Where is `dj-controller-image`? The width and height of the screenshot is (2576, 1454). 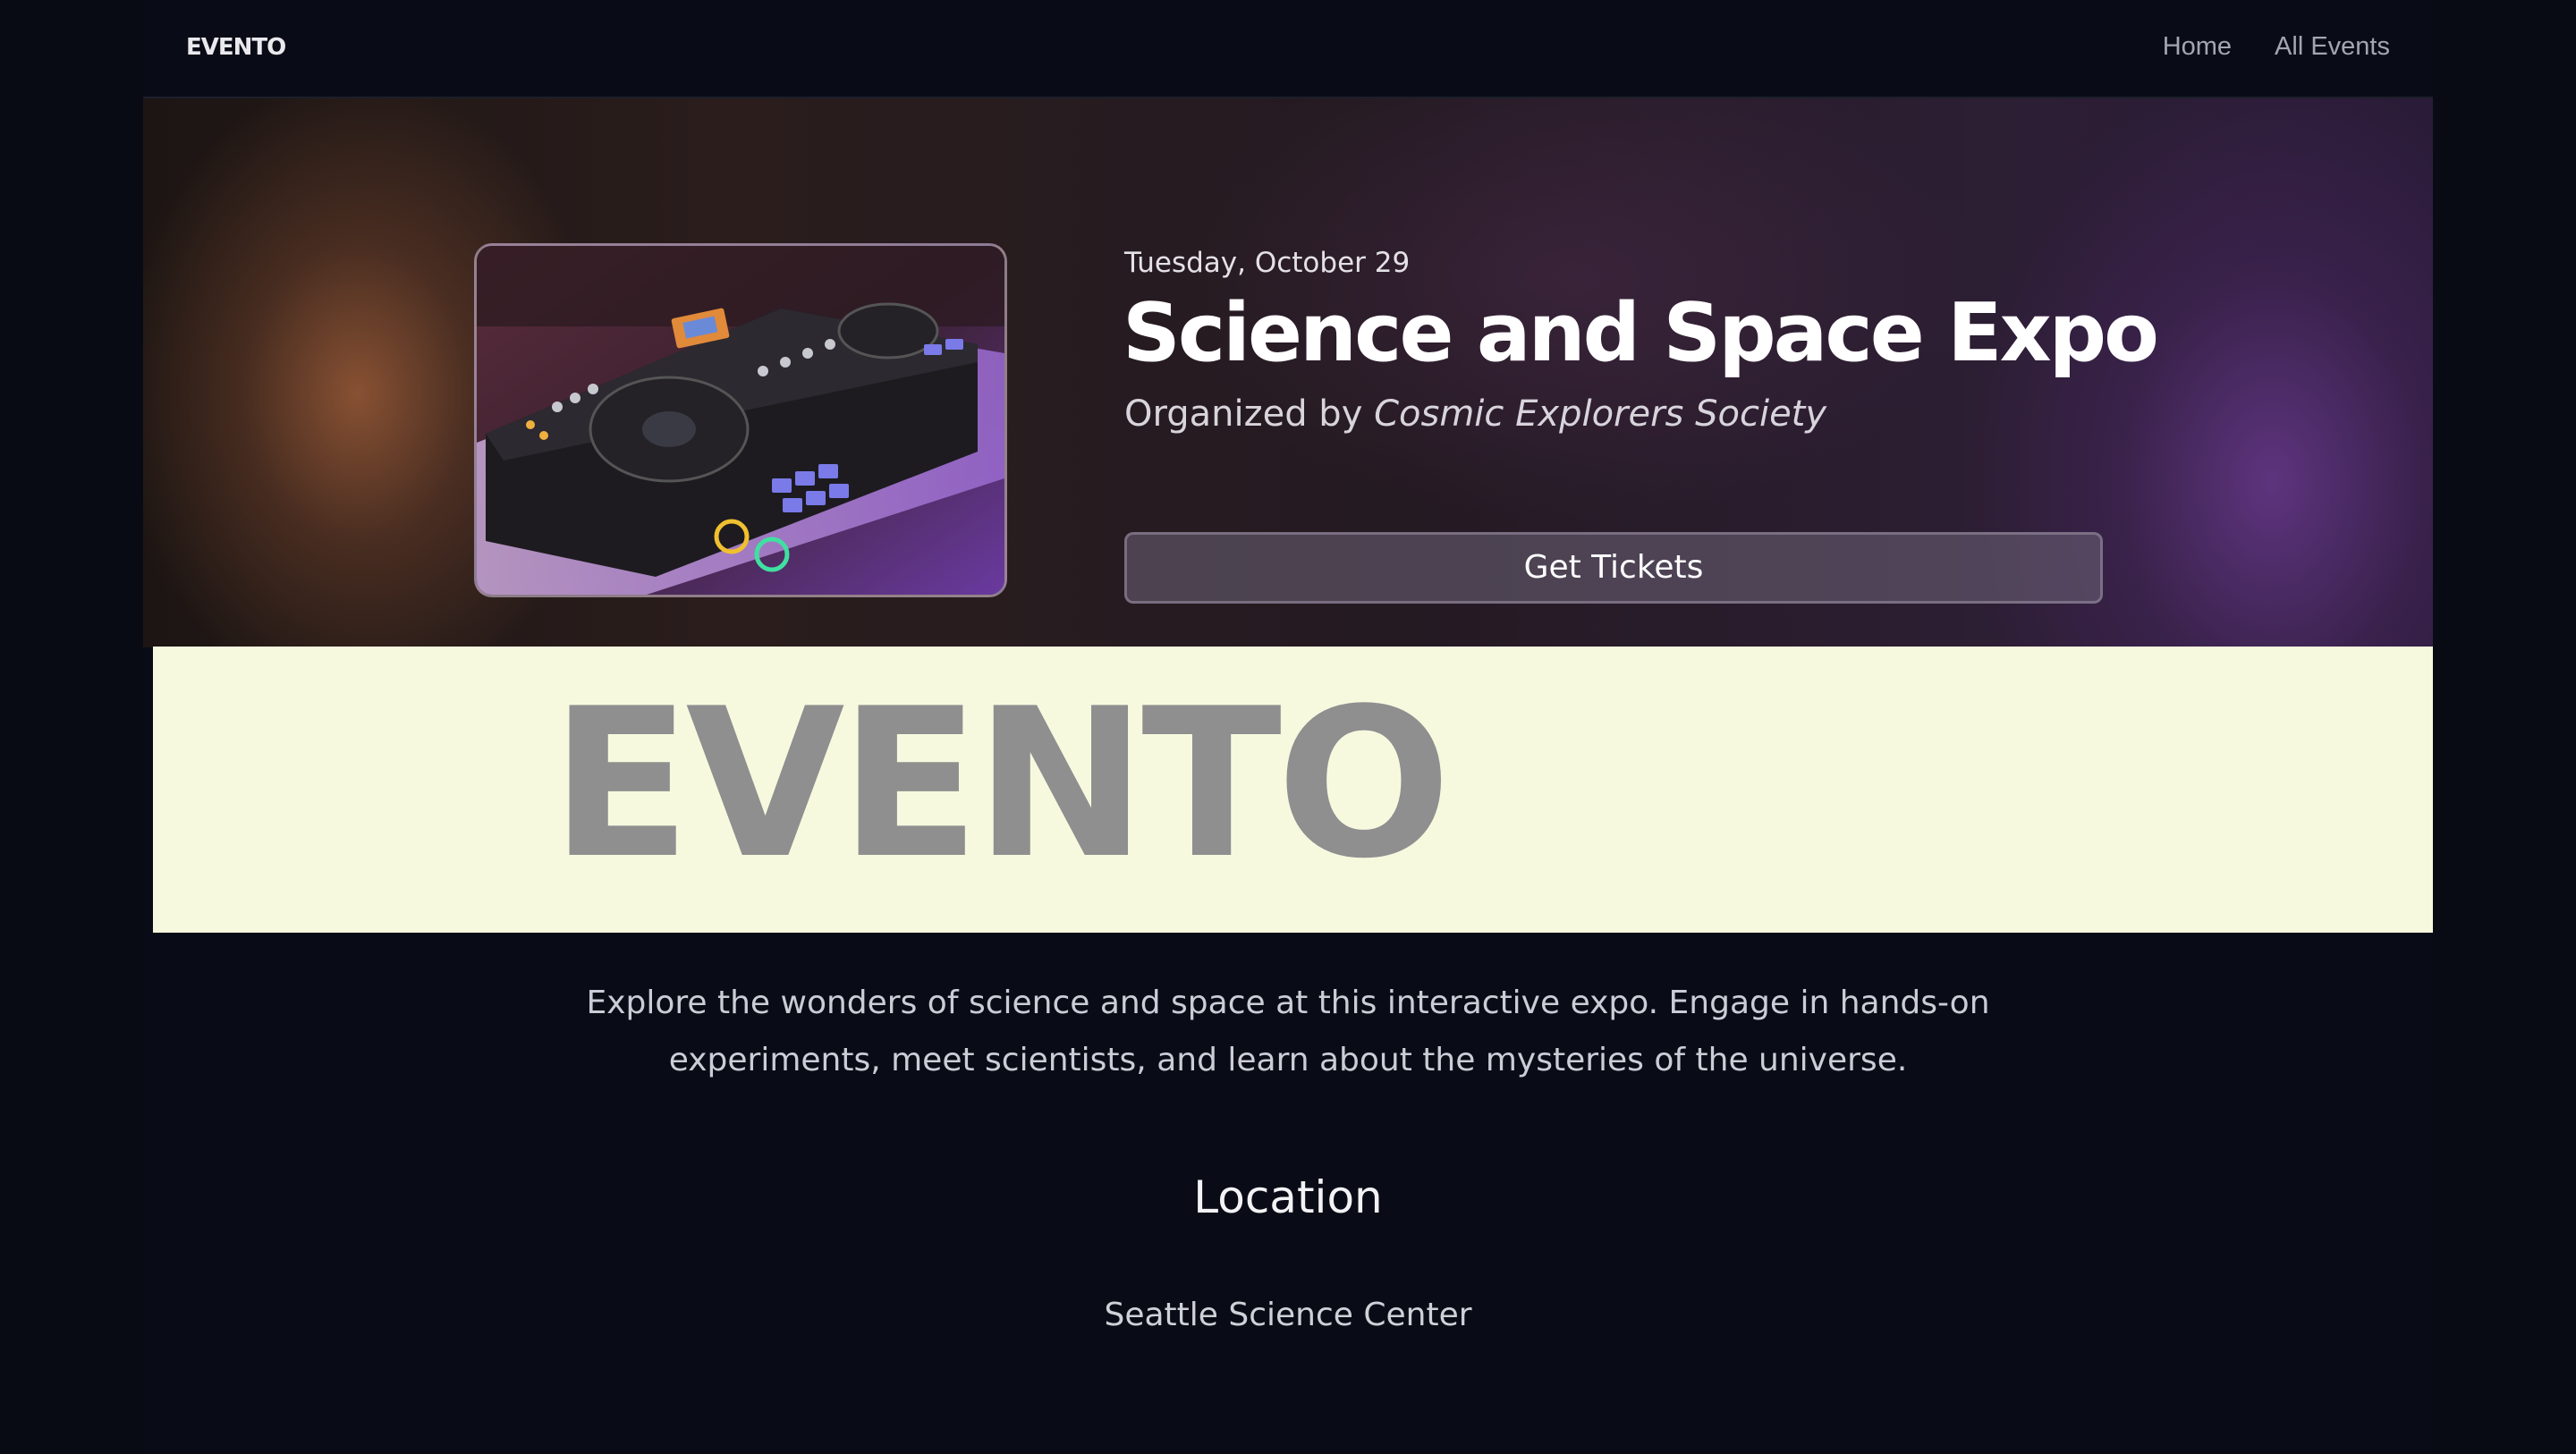
dj-controller-image is located at coordinates (740, 421).